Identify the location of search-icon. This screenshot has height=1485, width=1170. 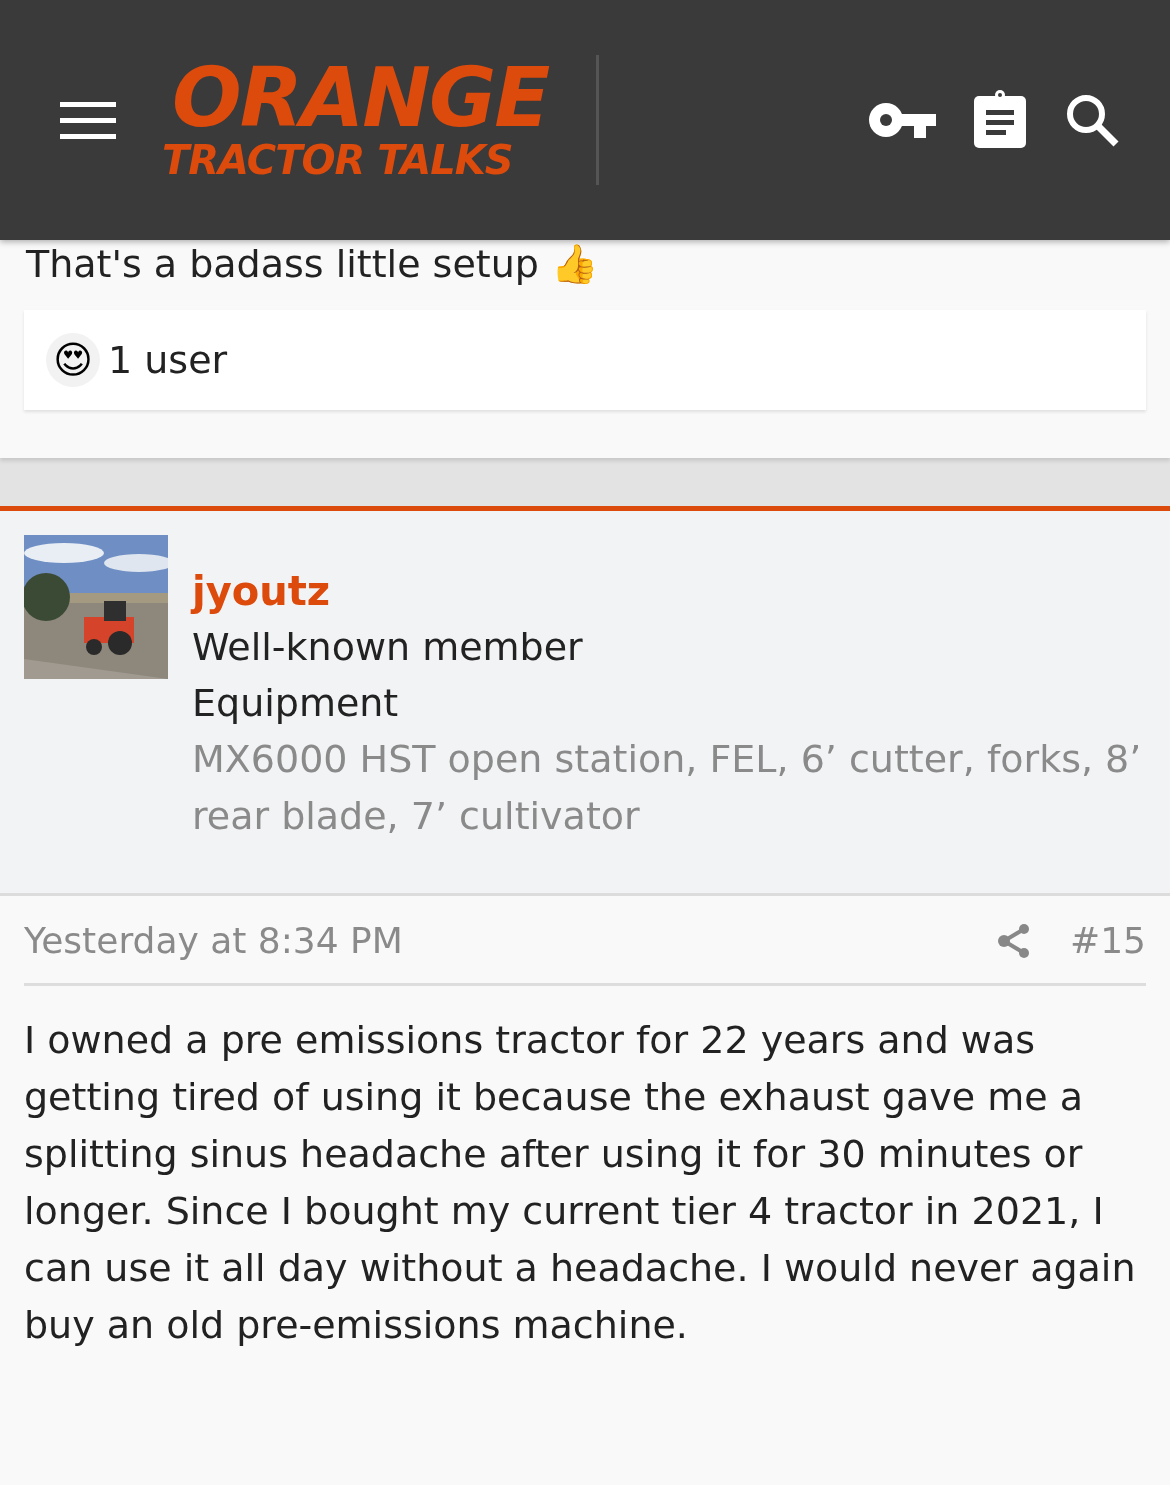
(1092, 120).